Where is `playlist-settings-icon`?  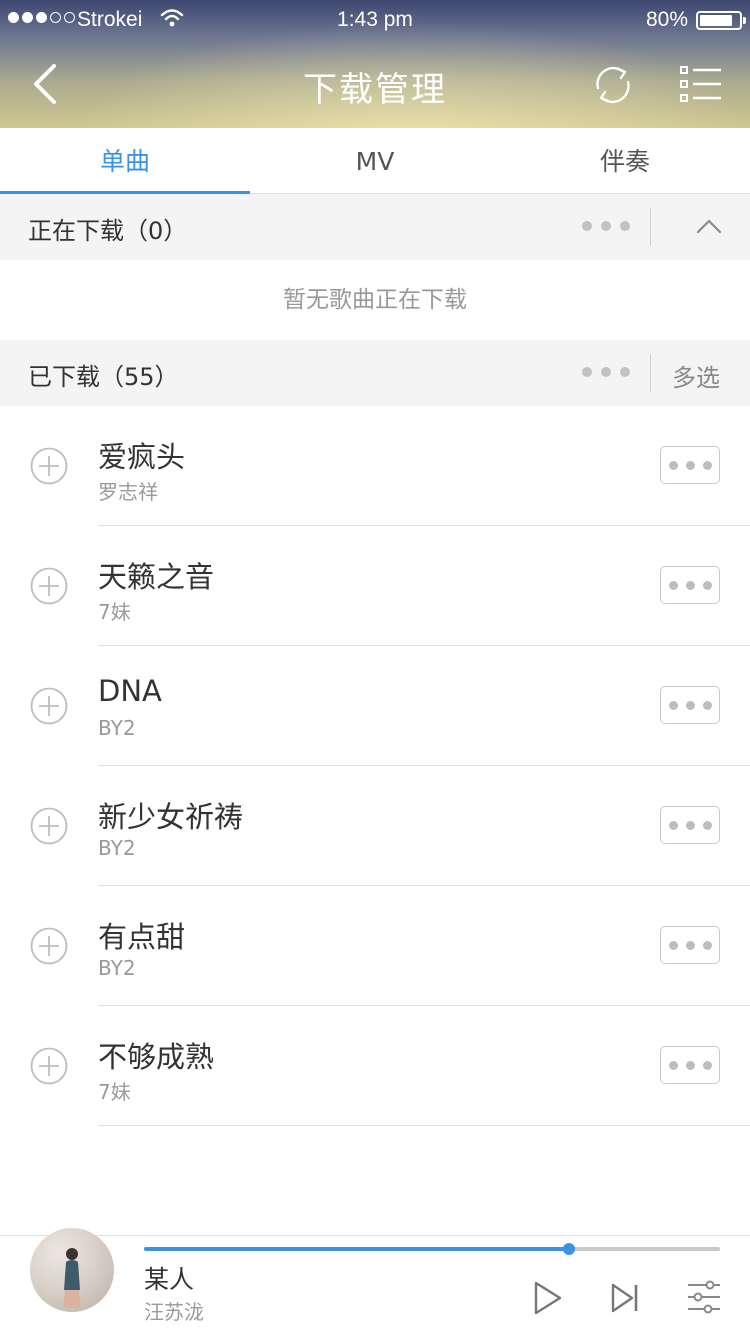
playlist-settings-icon is located at coordinates (704, 1297).